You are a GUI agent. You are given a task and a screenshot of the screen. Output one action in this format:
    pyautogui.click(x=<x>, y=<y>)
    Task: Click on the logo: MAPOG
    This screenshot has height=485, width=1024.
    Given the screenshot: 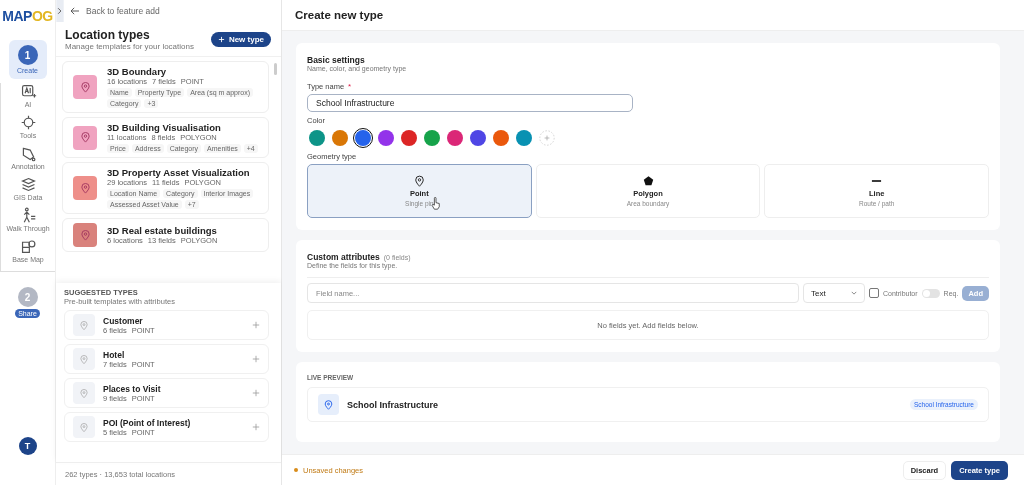 What is the action you would take?
    pyautogui.click(x=27, y=16)
    